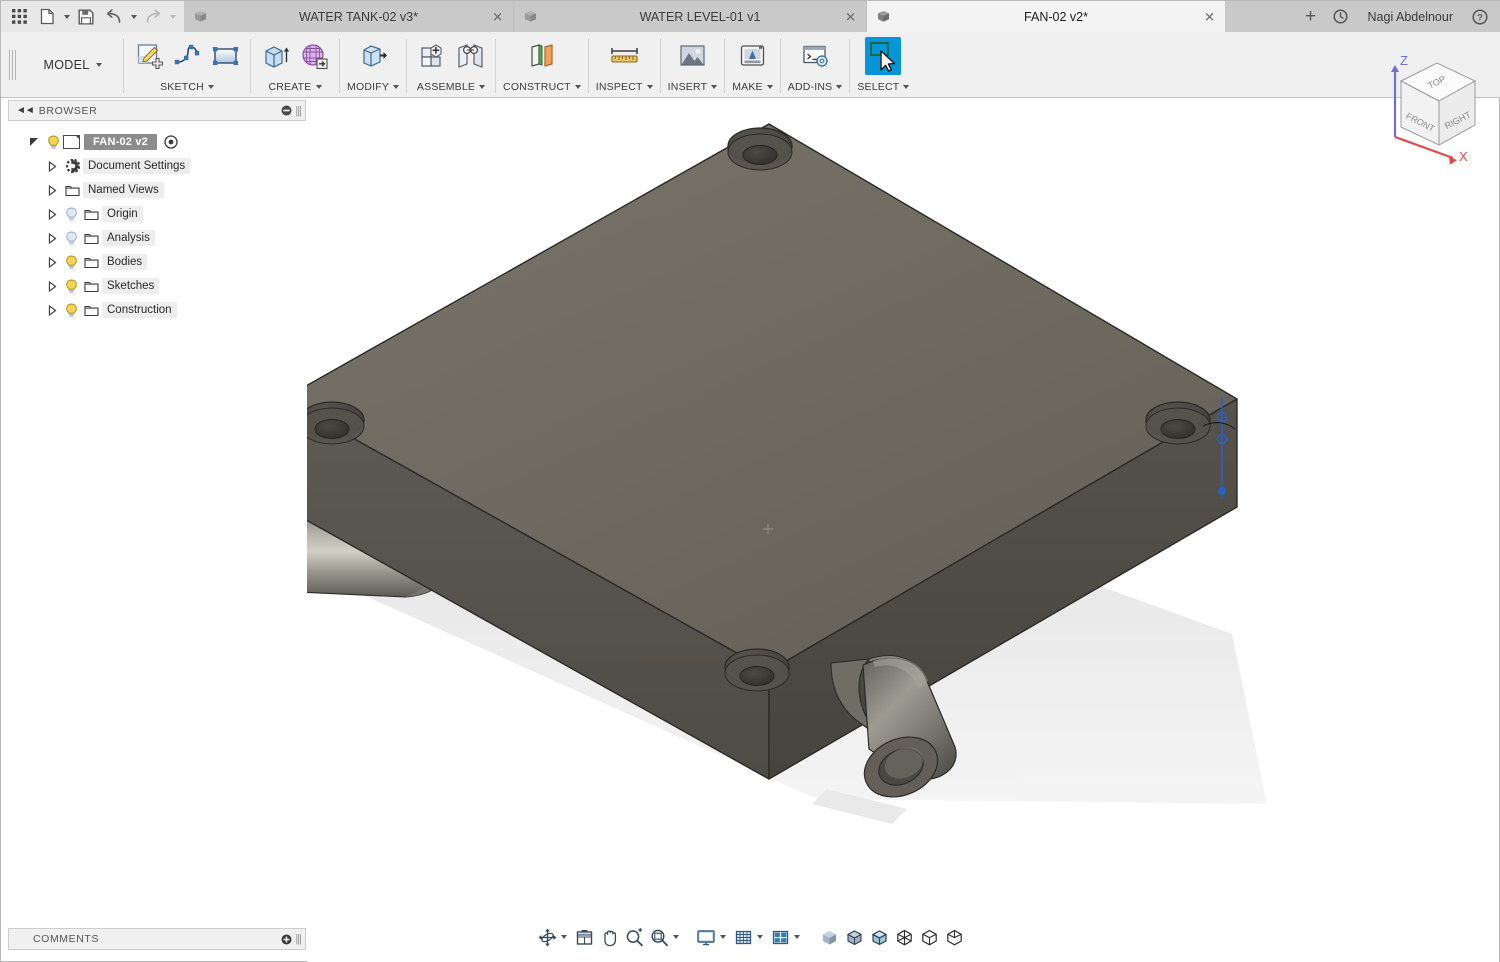  Describe the element at coordinates (1410, 17) in the screenshot. I see `user-name-label: Nagi Abdelnour` at that location.